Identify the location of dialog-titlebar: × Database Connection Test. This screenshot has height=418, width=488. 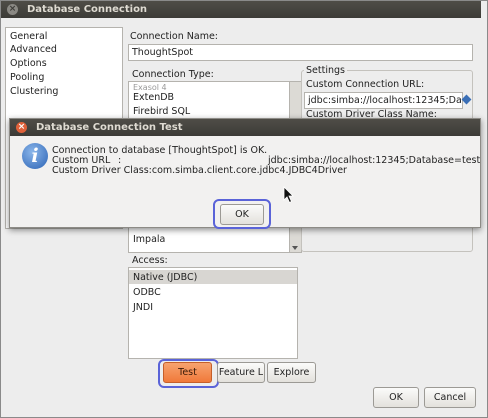
(245, 127).